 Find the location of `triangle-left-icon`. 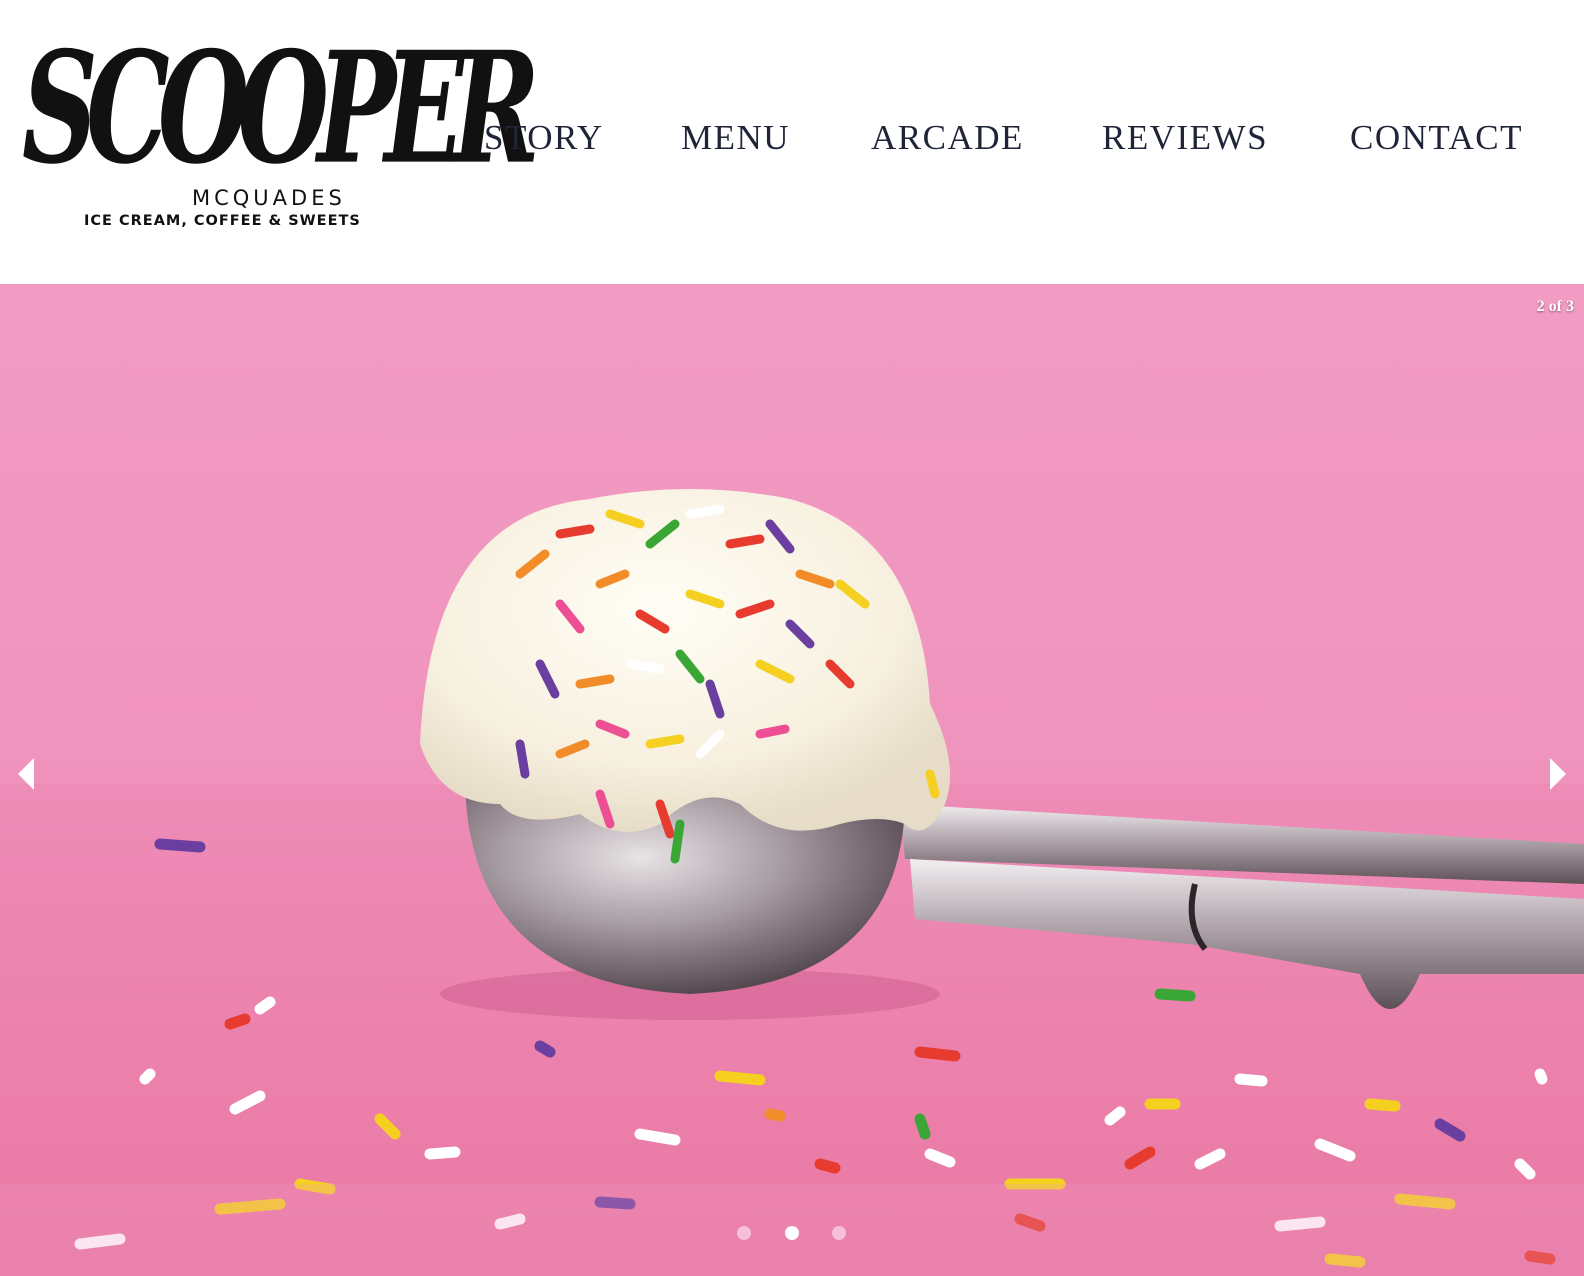

triangle-left-icon is located at coordinates (26, 774).